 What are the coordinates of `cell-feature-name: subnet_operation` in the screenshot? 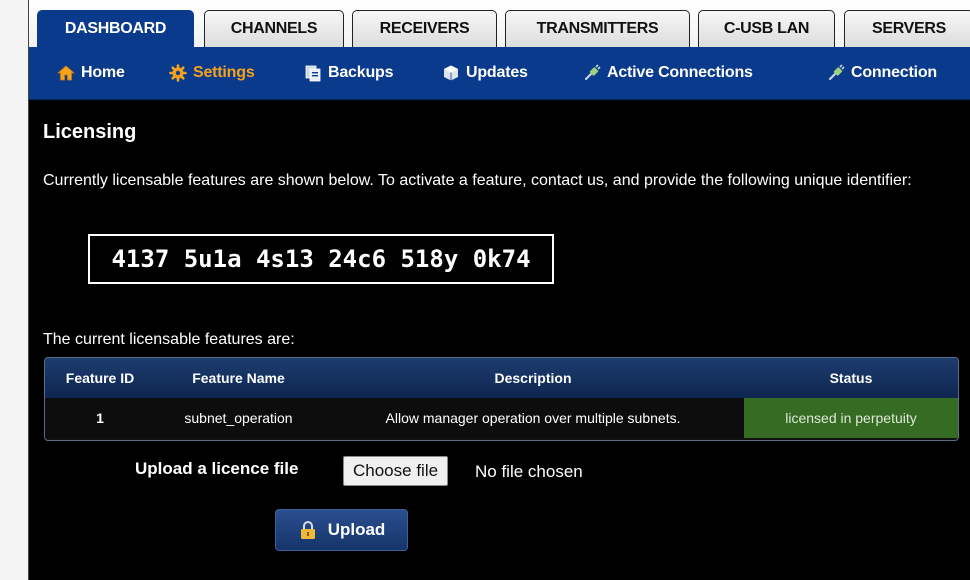 It's located at (238, 418).